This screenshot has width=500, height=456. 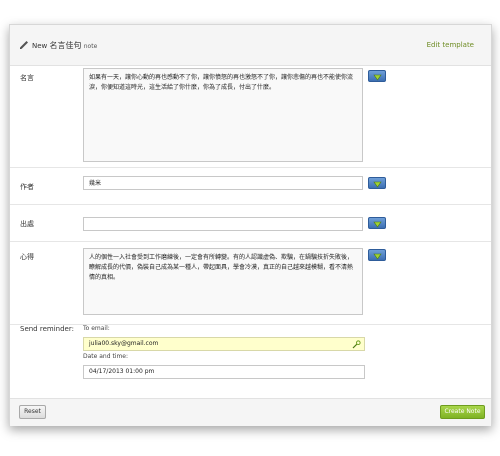 What do you see at coordinates (24, 45) in the screenshot?
I see `pencil-icon` at bounding box center [24, 45].